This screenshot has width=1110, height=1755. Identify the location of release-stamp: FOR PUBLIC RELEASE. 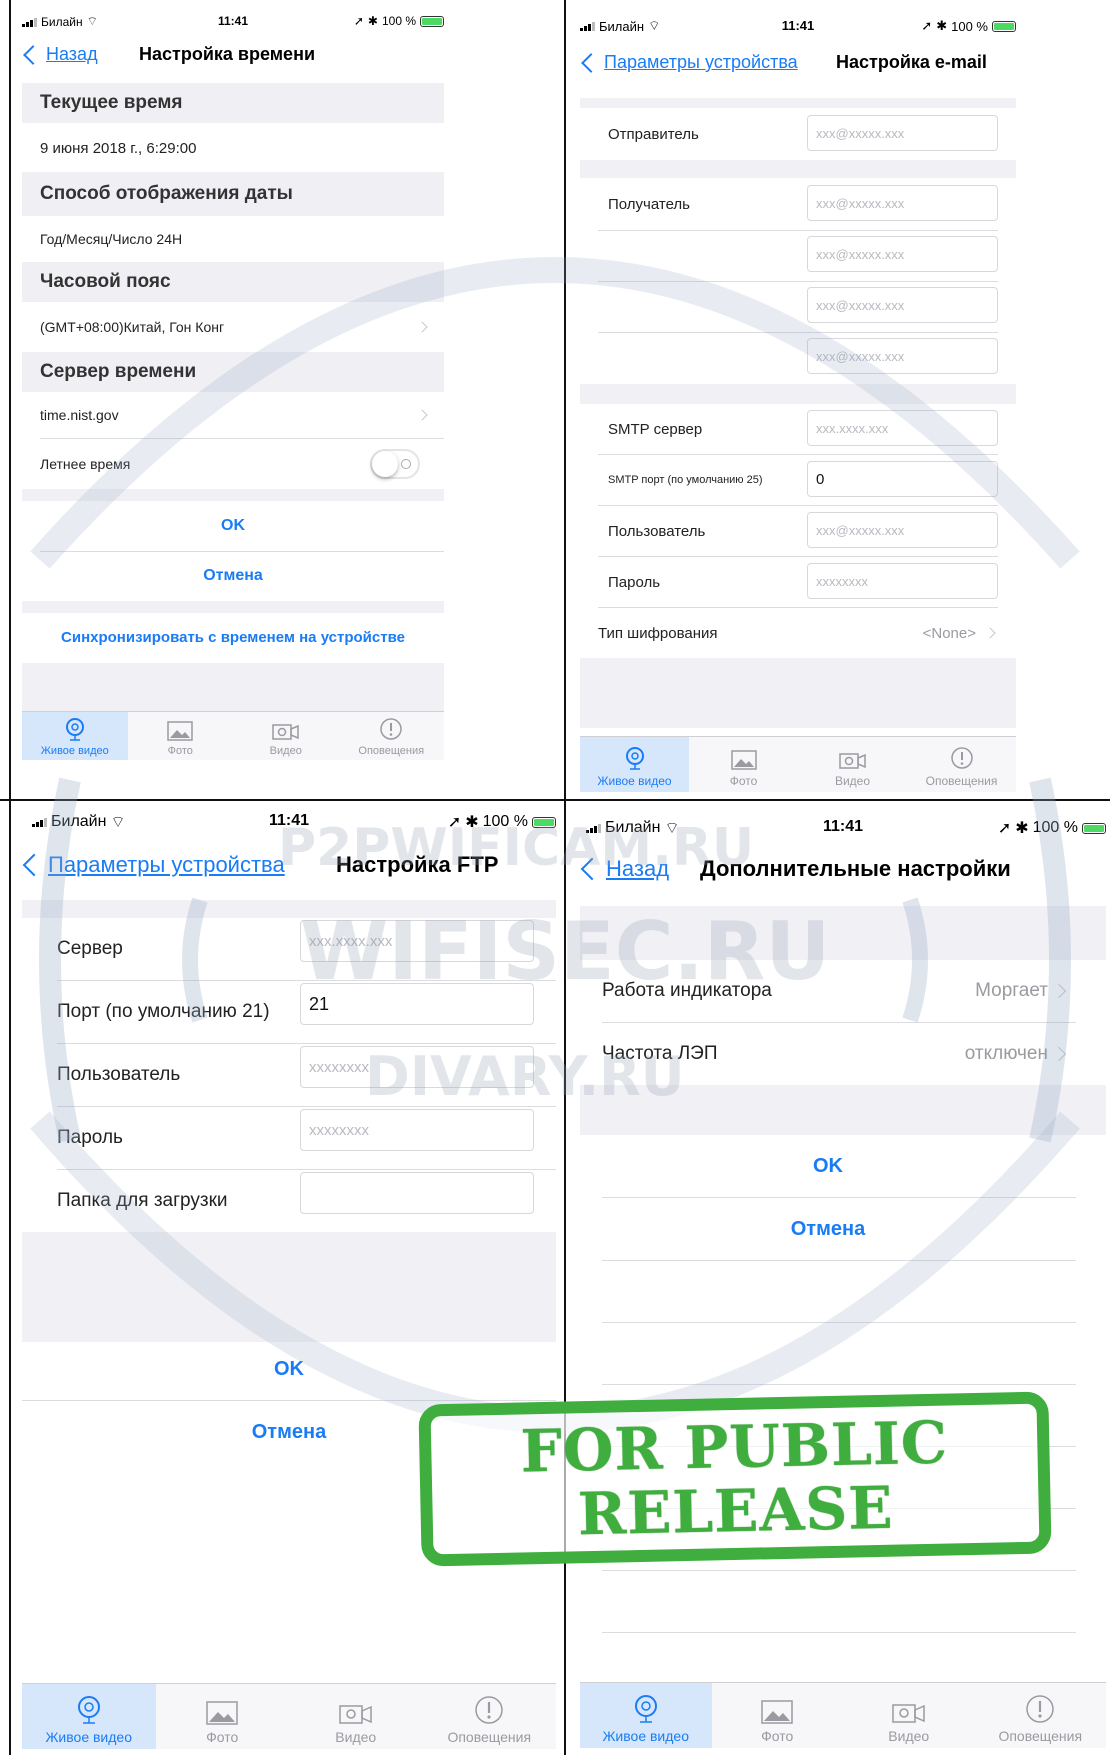
(735, 1479).